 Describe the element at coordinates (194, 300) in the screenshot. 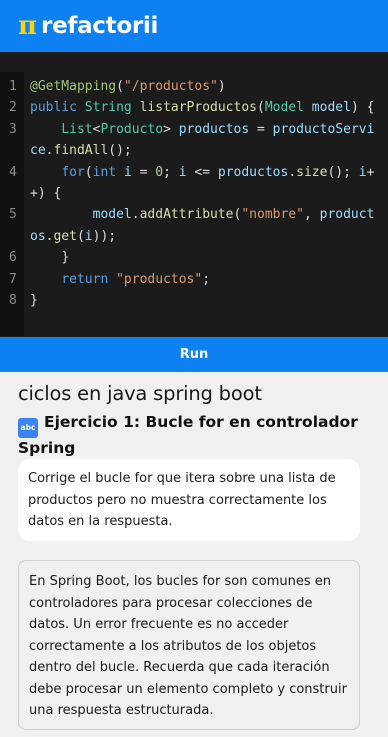

I see `code-line: 8}` at that location.